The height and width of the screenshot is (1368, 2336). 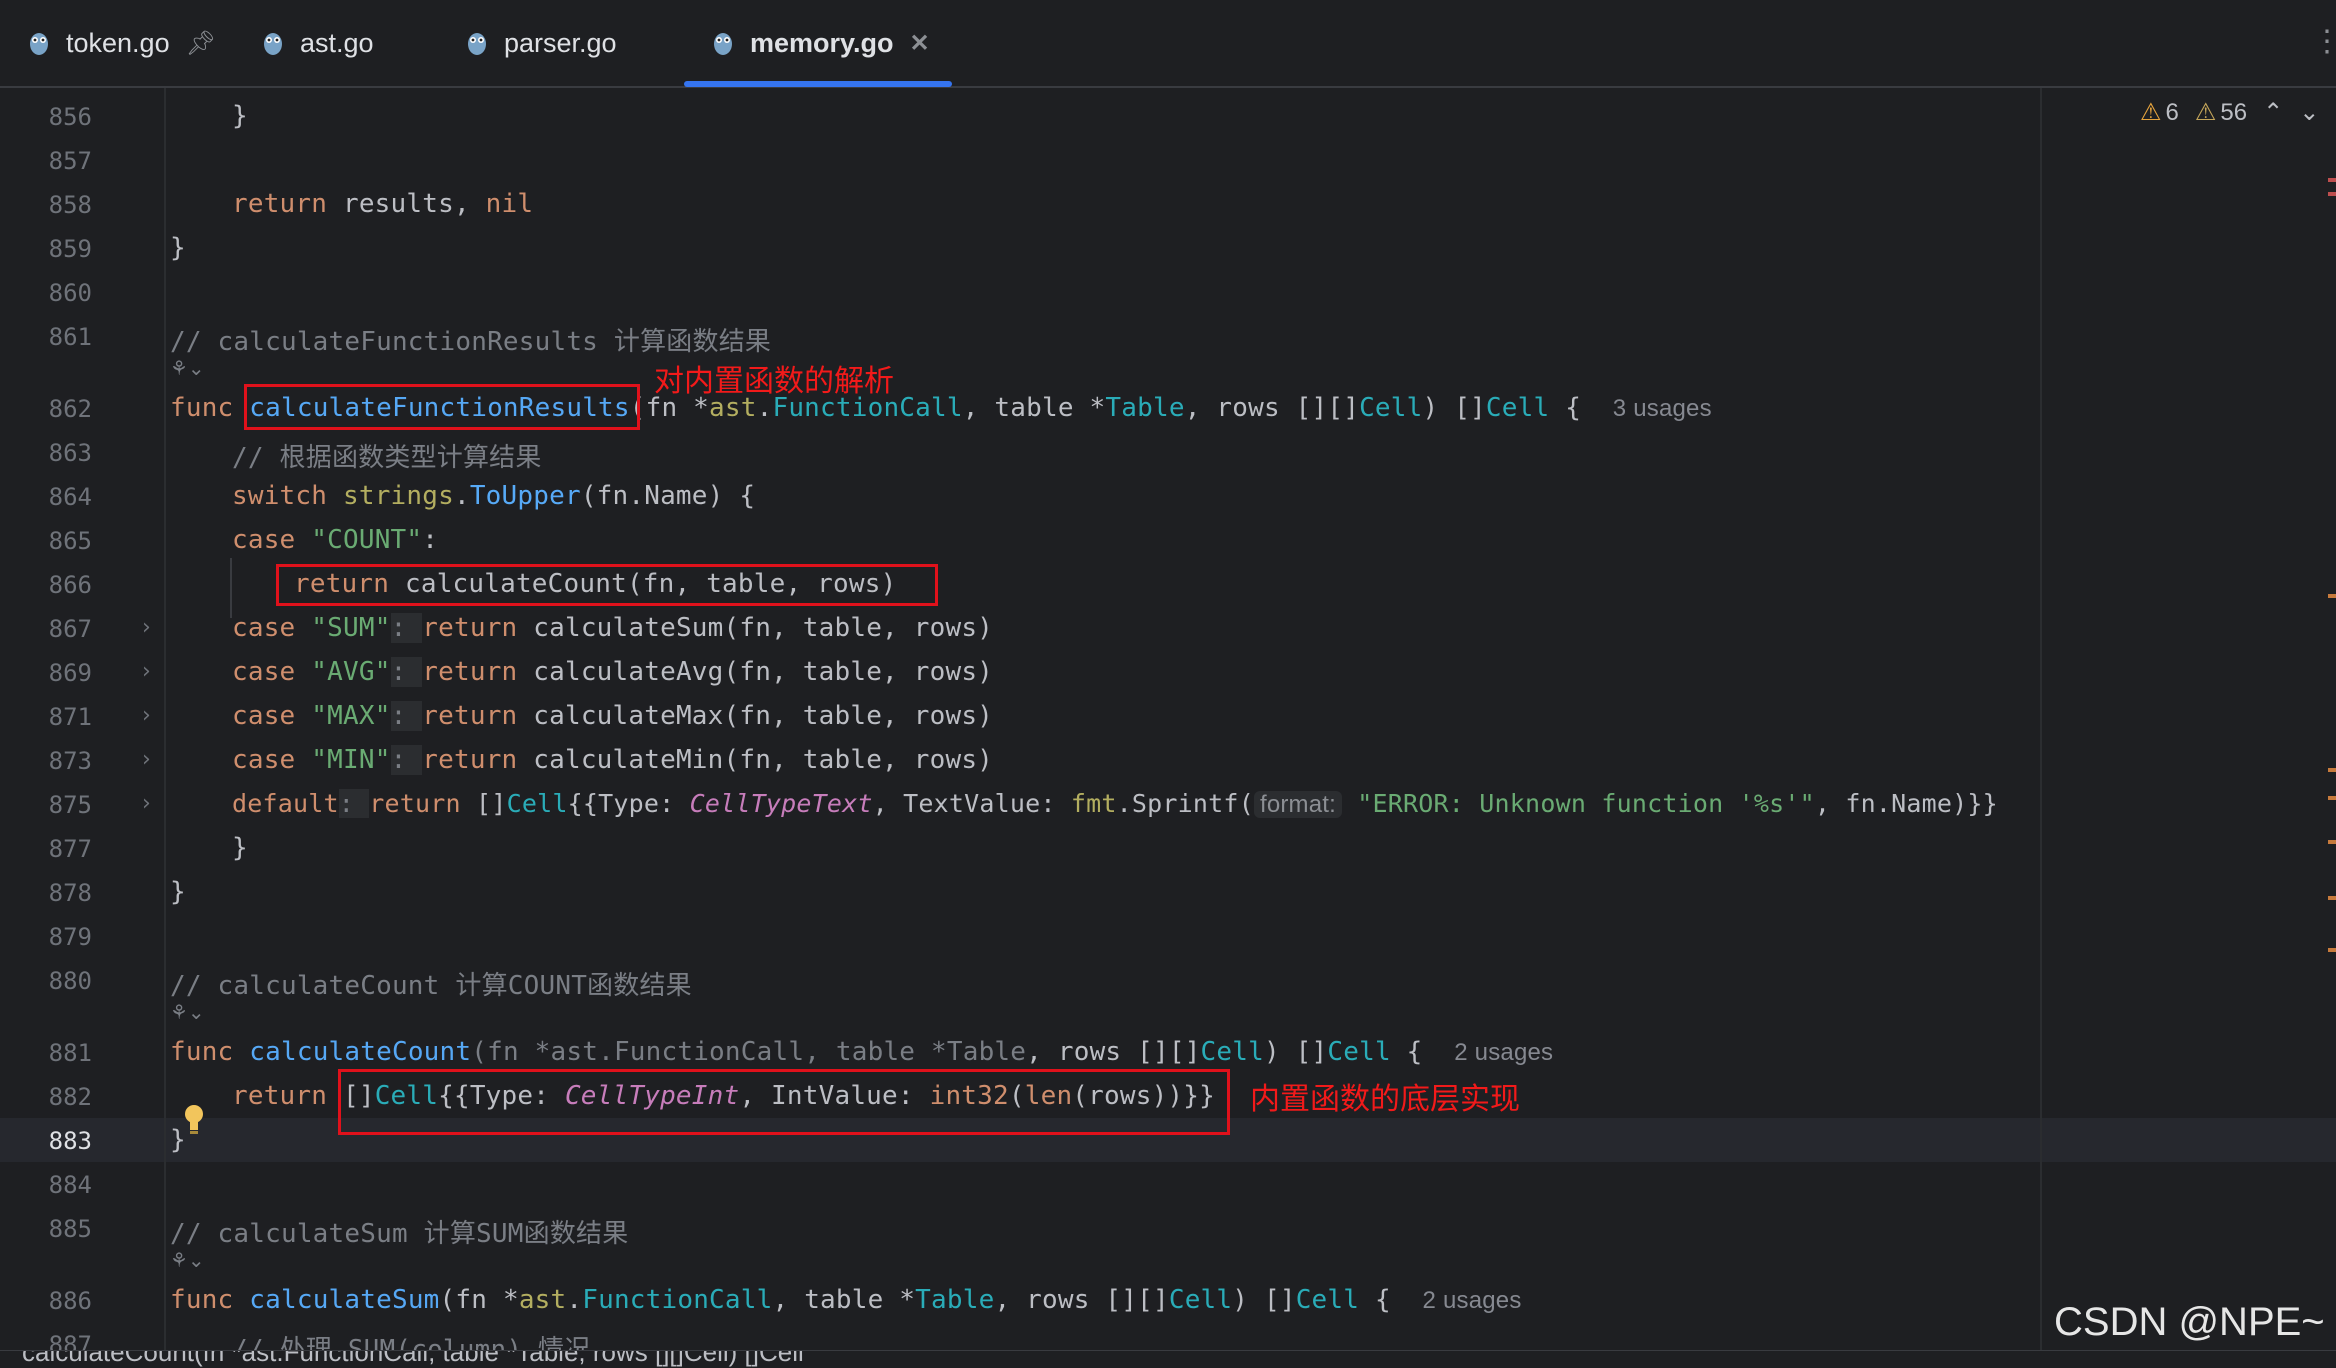 What do you see at coordinates (399, 1234) in the screenshot?
I see `code-line-885-comment: // calculateSum 计算SUM函数结果` at bounding box center [399, 1234].